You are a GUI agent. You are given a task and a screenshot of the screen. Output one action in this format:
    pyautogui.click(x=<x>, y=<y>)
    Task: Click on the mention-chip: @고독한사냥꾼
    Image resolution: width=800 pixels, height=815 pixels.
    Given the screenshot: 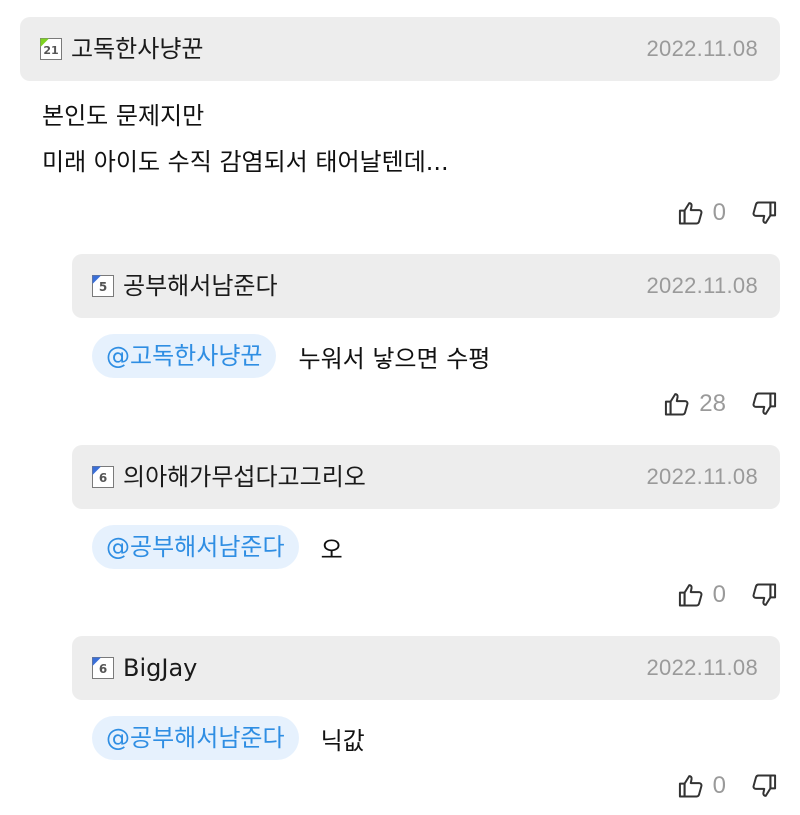 What is the action you would take?
    pyautogui.click(x=184, y=356)
    